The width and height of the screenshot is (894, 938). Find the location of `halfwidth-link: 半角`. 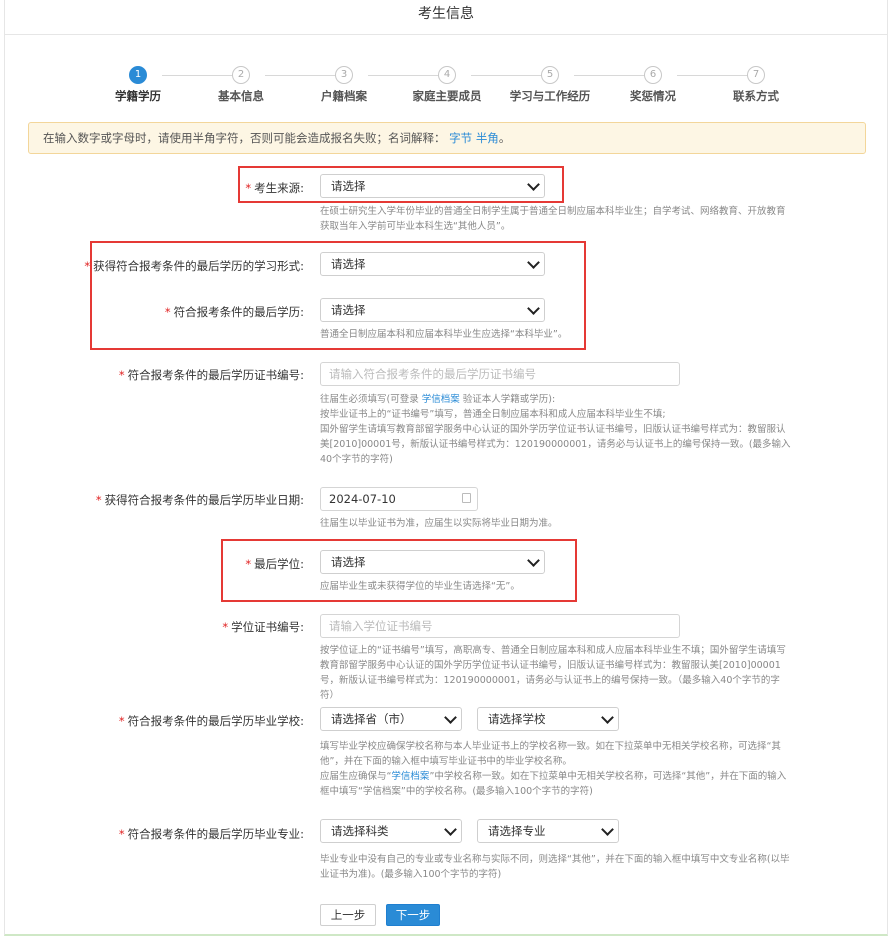

halfwidth-link: 半角 is located at coordinates (487, 138).